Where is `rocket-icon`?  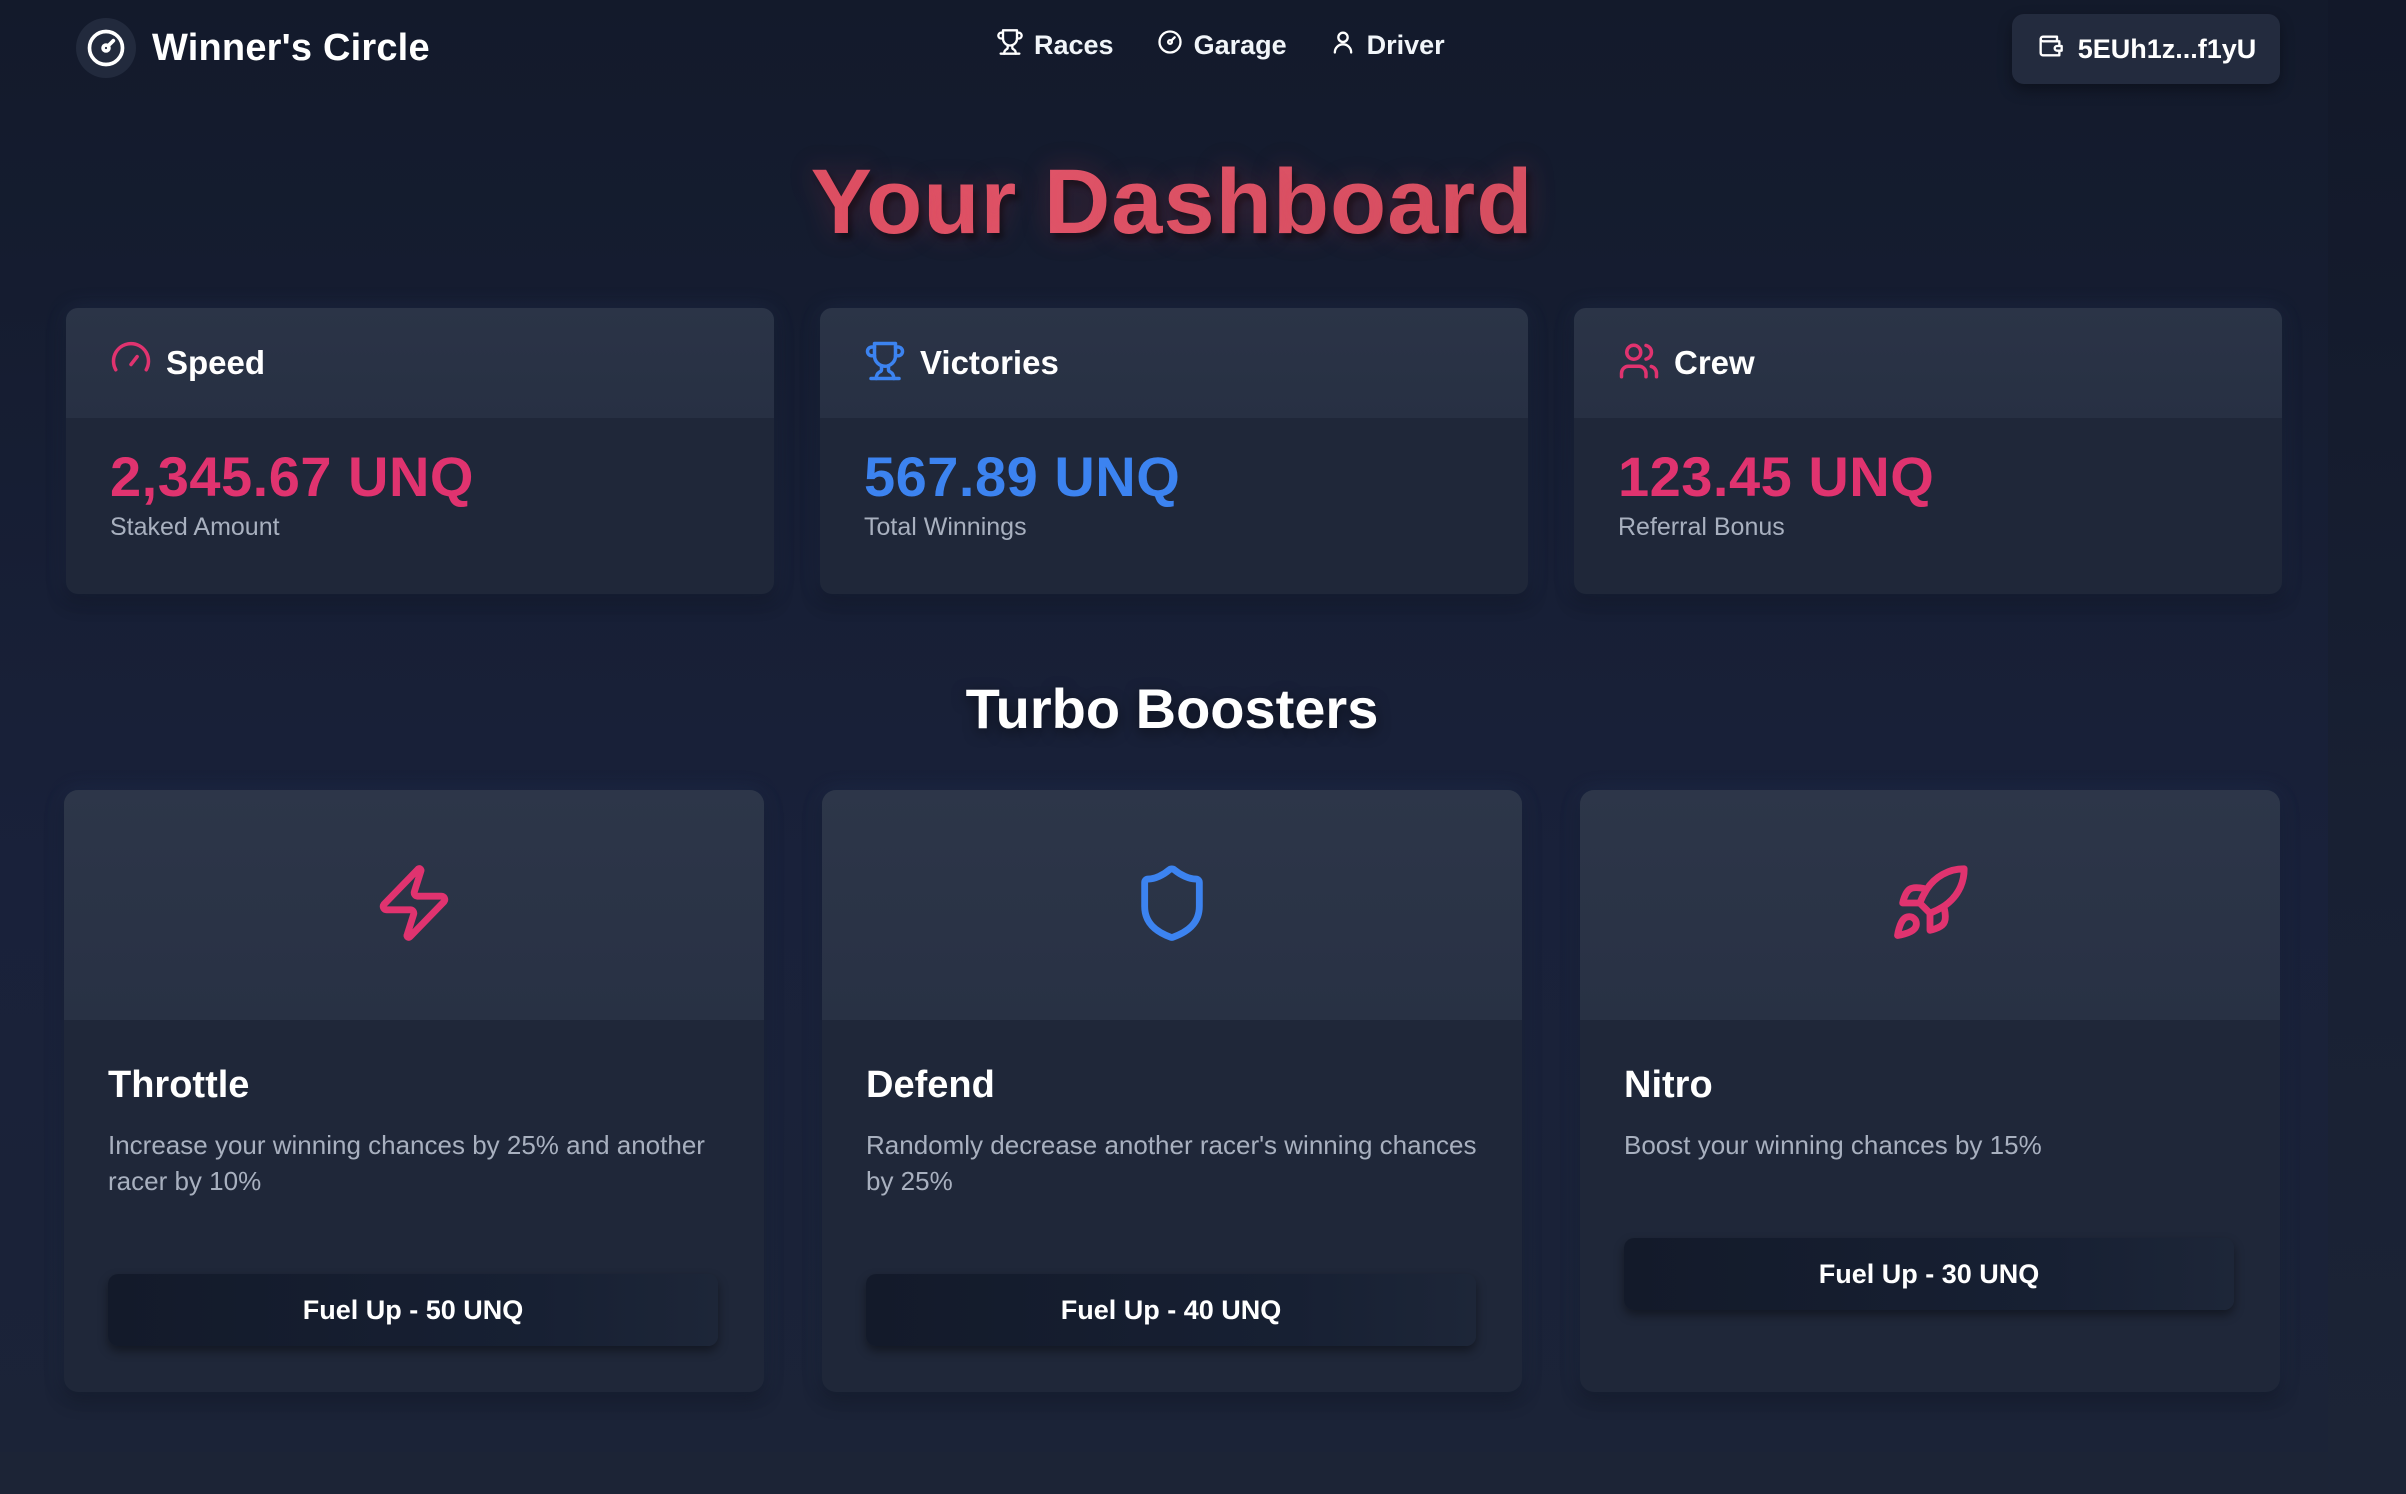 rocket-icon is located at coordinates (1930, 905).